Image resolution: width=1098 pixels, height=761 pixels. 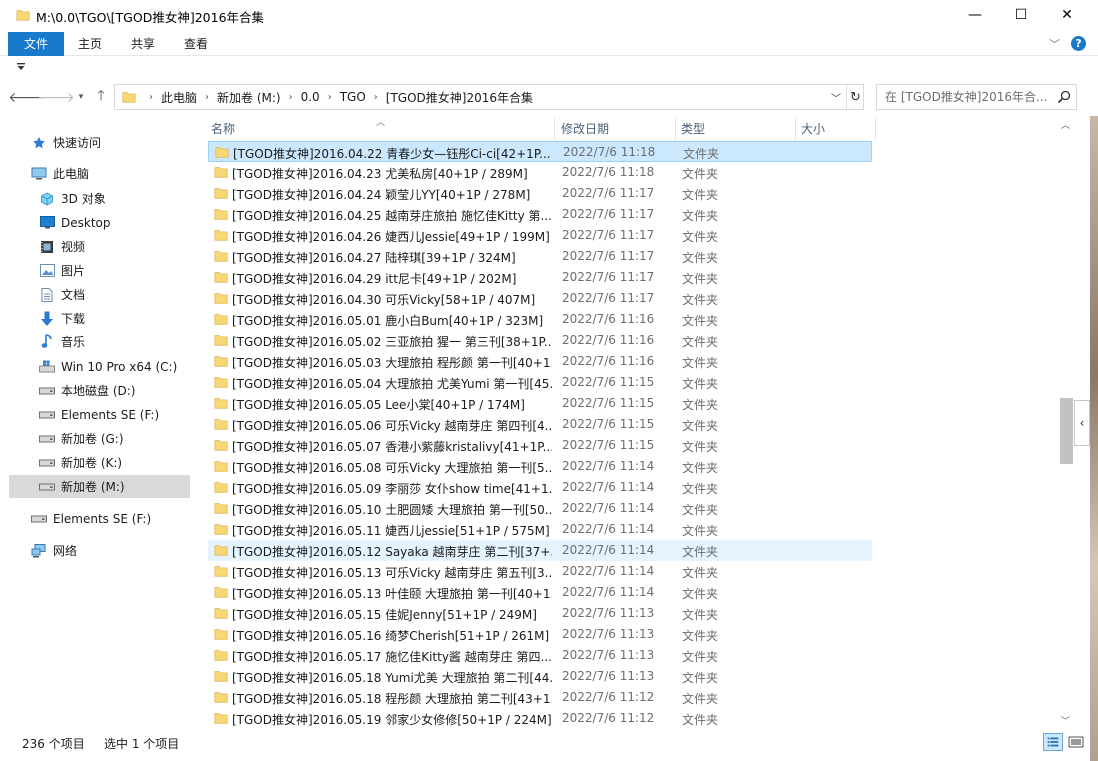 I want to click on file-date: 2022/7/6 11:14, so click(x=608, y=466).